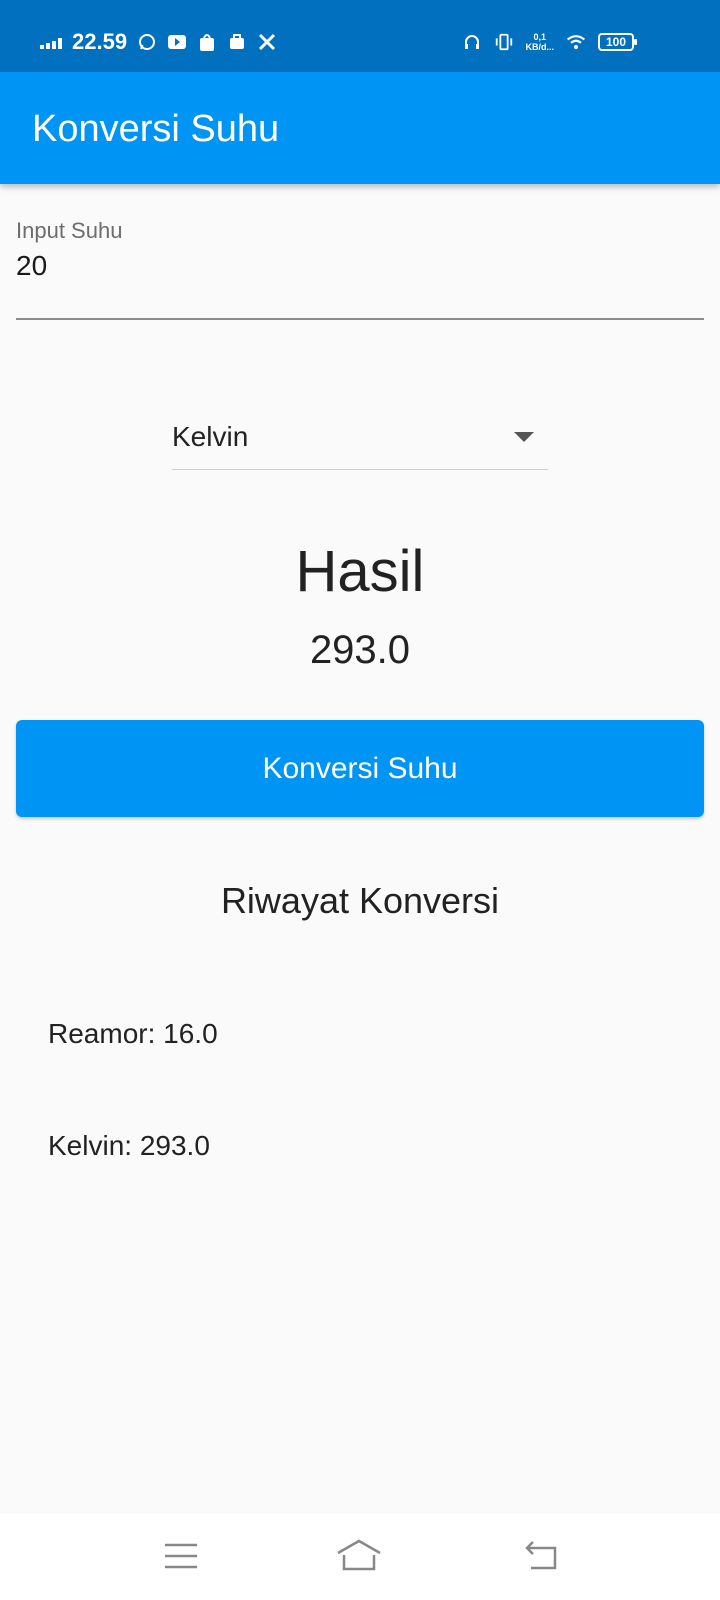 The height and width of the screenshot is (1600, 720). I want to click on system-nav-bar, so click(360, 1557).